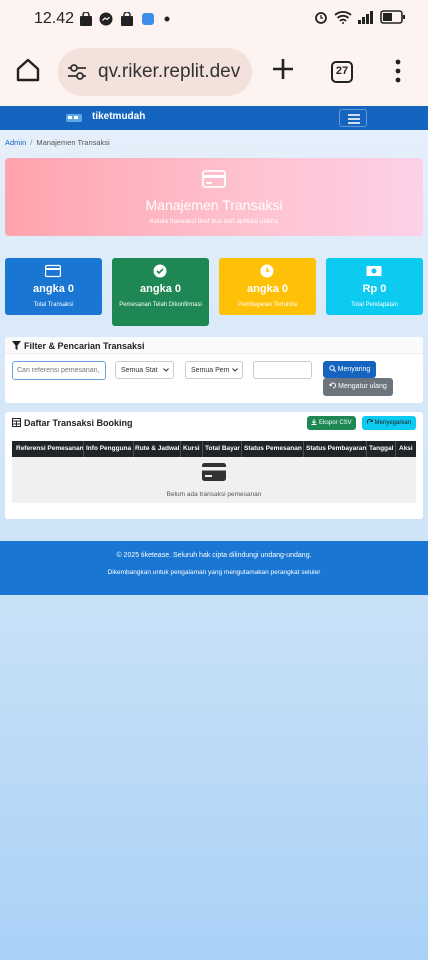 The height and width of the screenshot is (960, 428). I want to click on messenger-icon, so click(106, 19).